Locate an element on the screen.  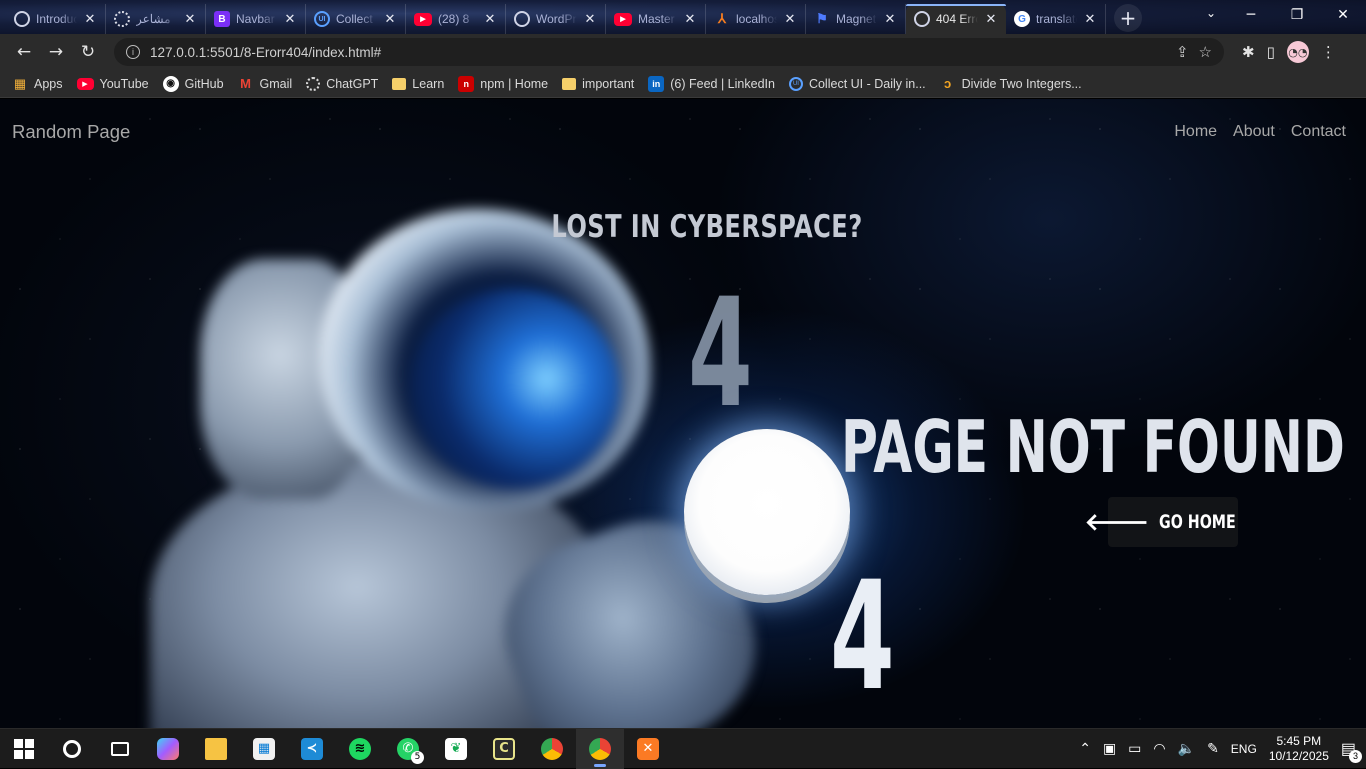
browser-tab: Gtranslate✕ is located at coordinates (1056, 19).